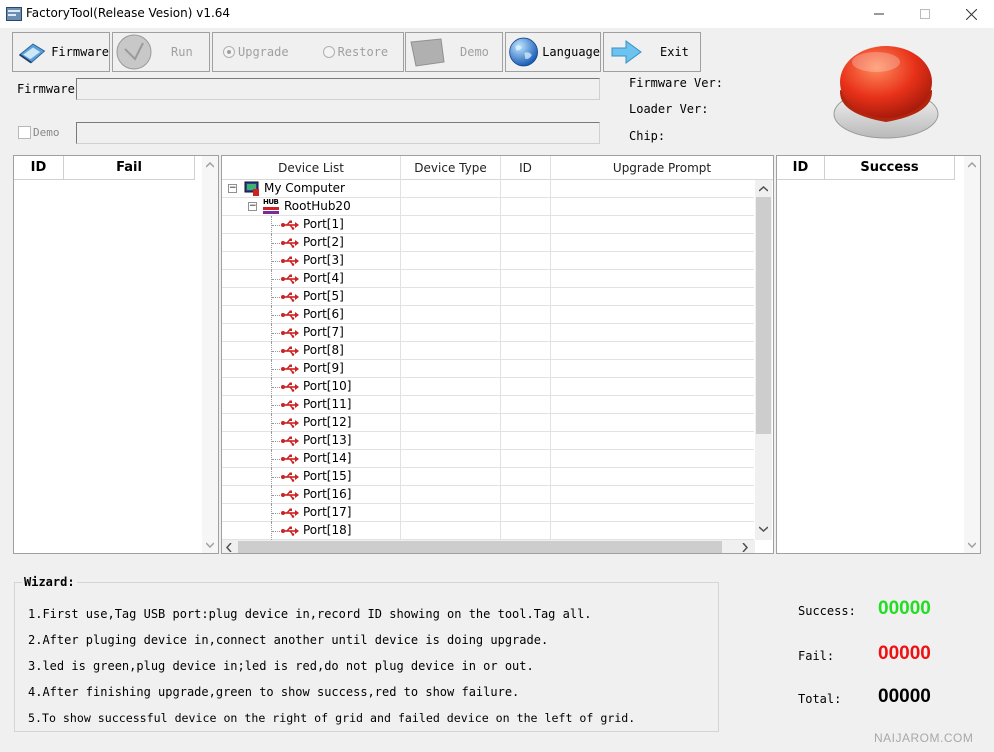 The image size is (994, 752). I want to click on wizard-groupbox, so click(366, 657).